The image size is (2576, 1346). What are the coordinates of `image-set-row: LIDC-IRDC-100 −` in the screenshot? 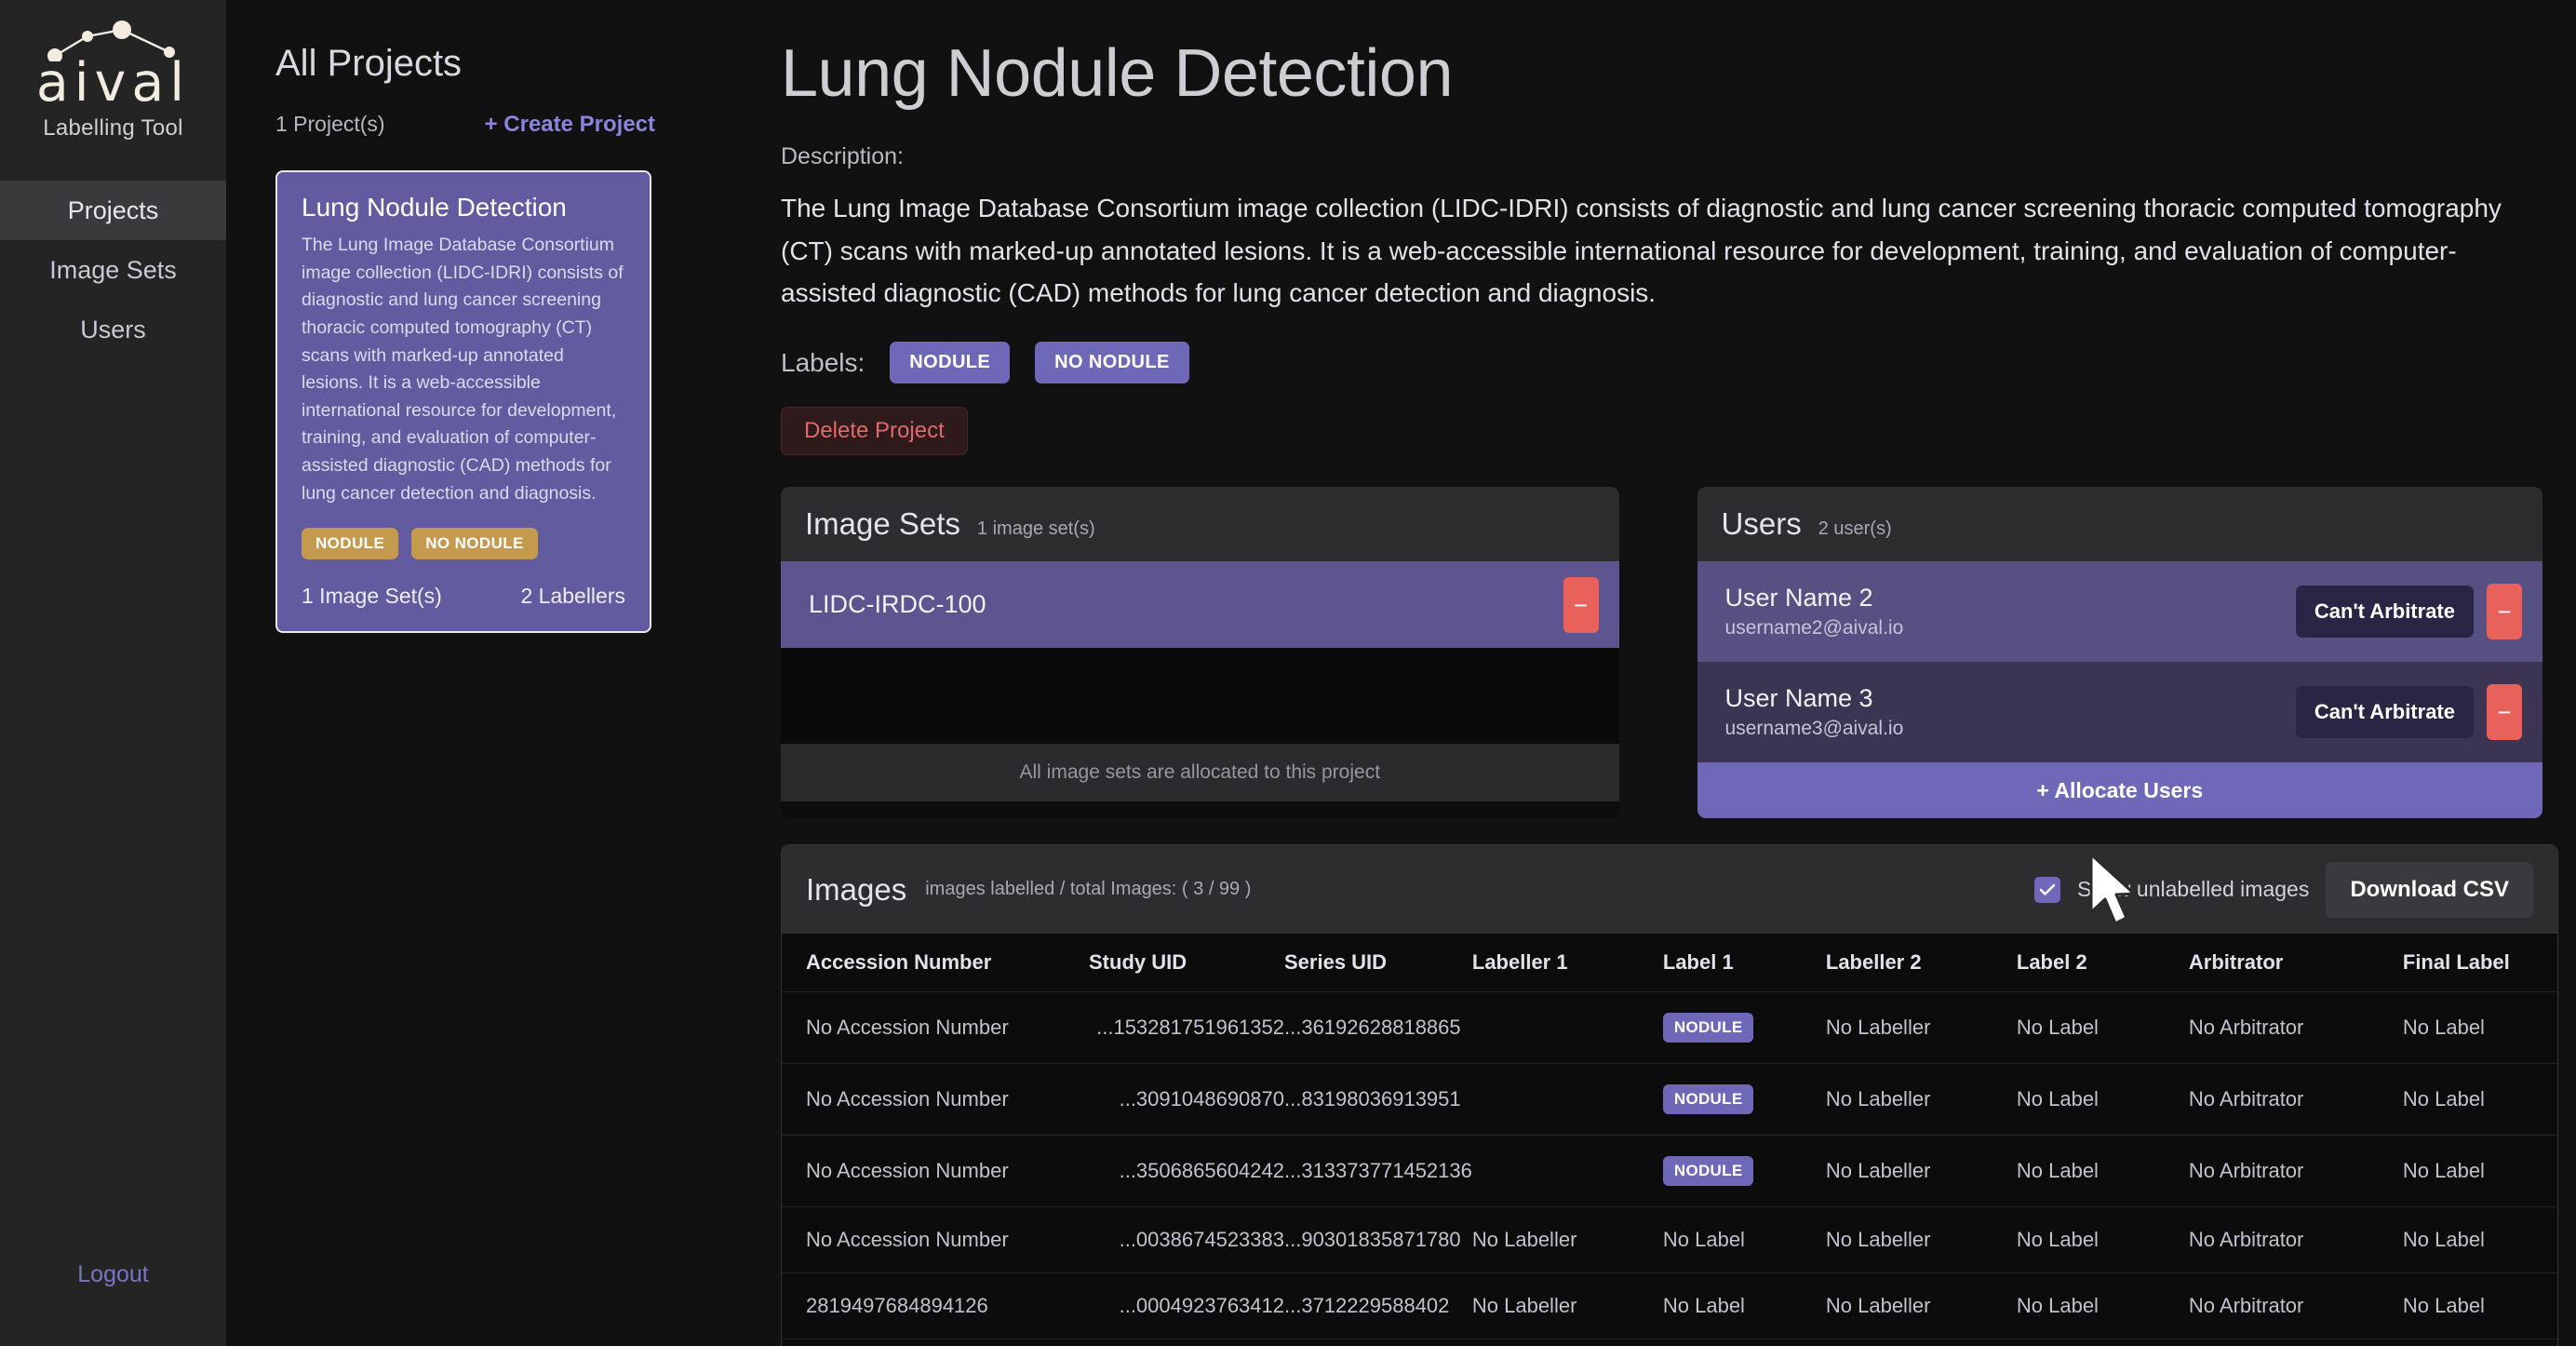 It's located at (1200, 605).